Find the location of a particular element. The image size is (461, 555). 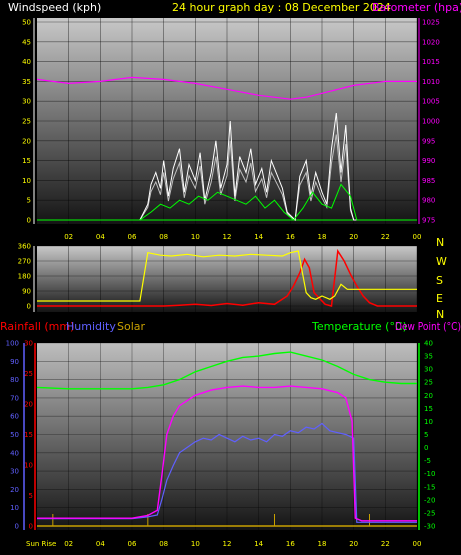

direction-axes: 0 90 180 270 360 is located at coordinates (26, 277).